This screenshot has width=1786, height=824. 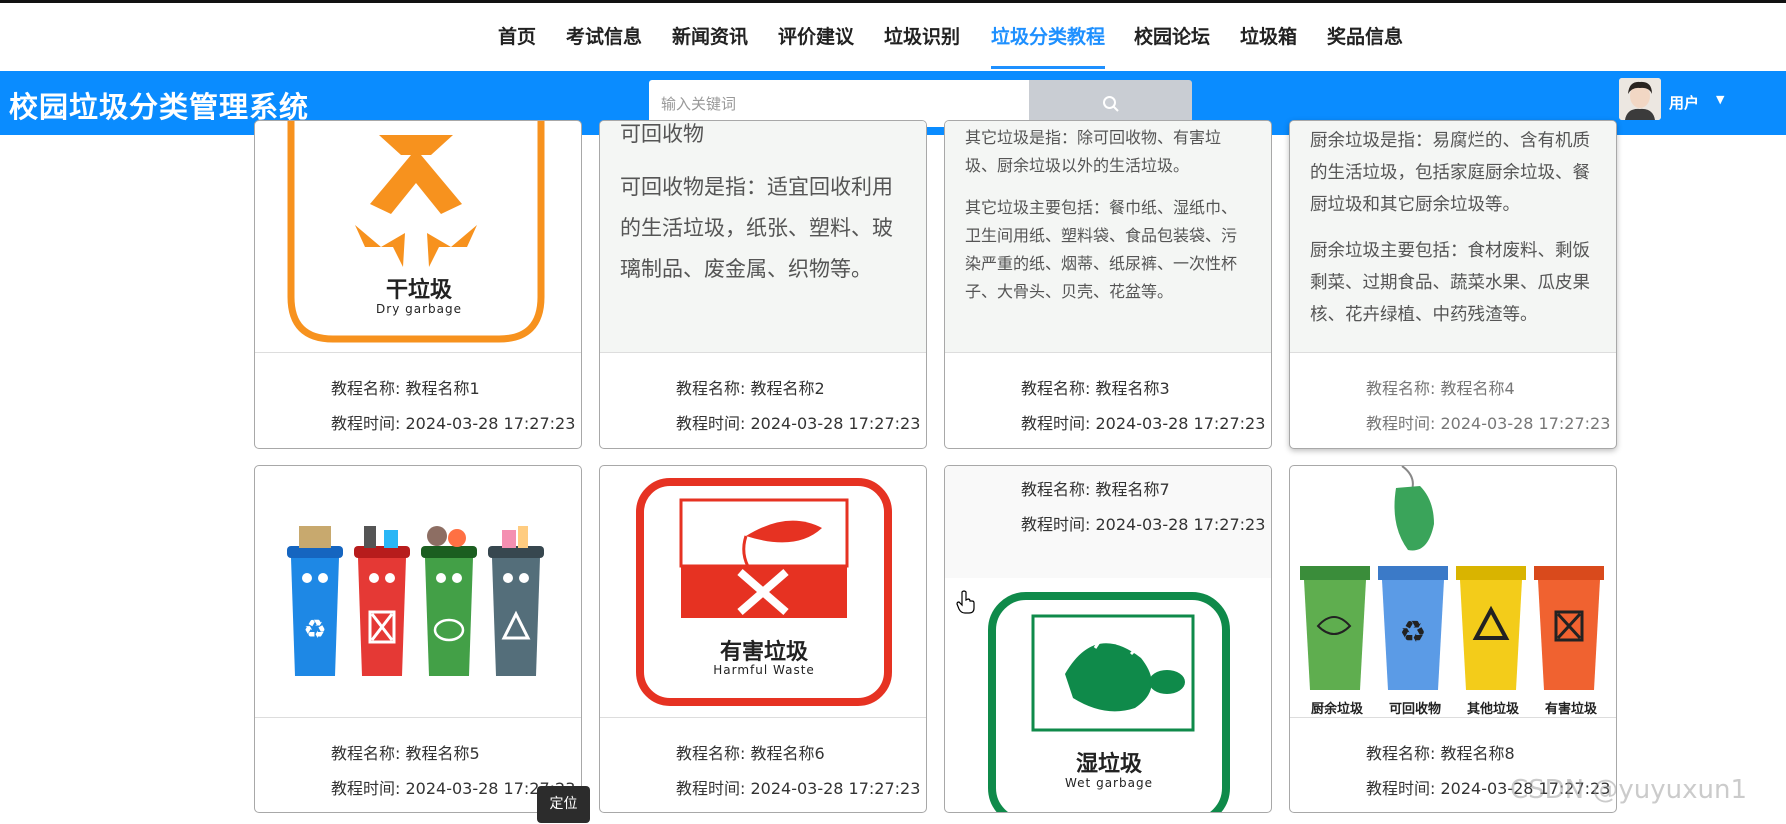 What do you see at coordinates (966, 604) in the screenshot?
I see `hand-cursor-icon` at bounding box center [966, 604].